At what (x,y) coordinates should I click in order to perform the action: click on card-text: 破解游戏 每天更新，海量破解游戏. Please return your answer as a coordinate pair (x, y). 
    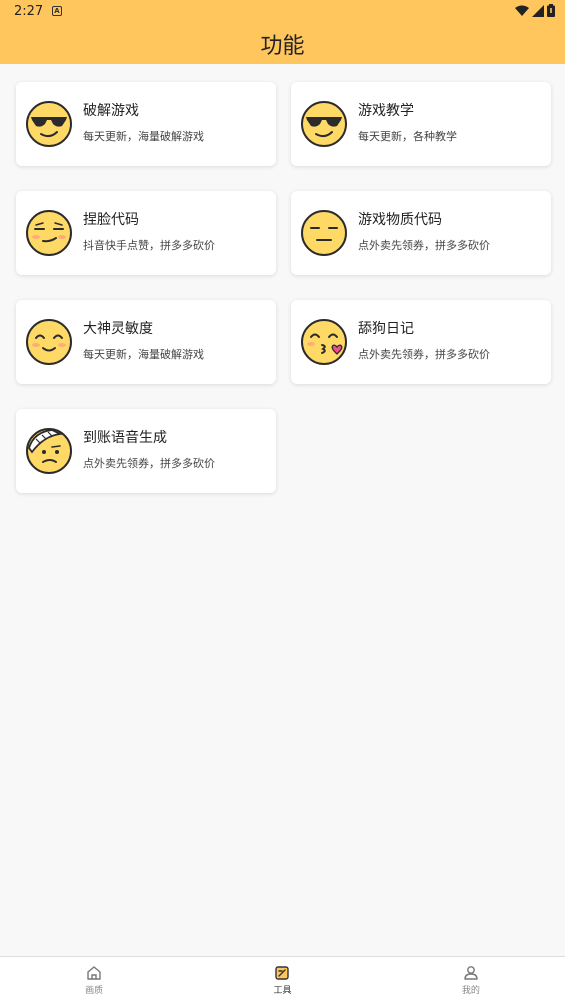
    Looking at the image, I should click on (143, 123).